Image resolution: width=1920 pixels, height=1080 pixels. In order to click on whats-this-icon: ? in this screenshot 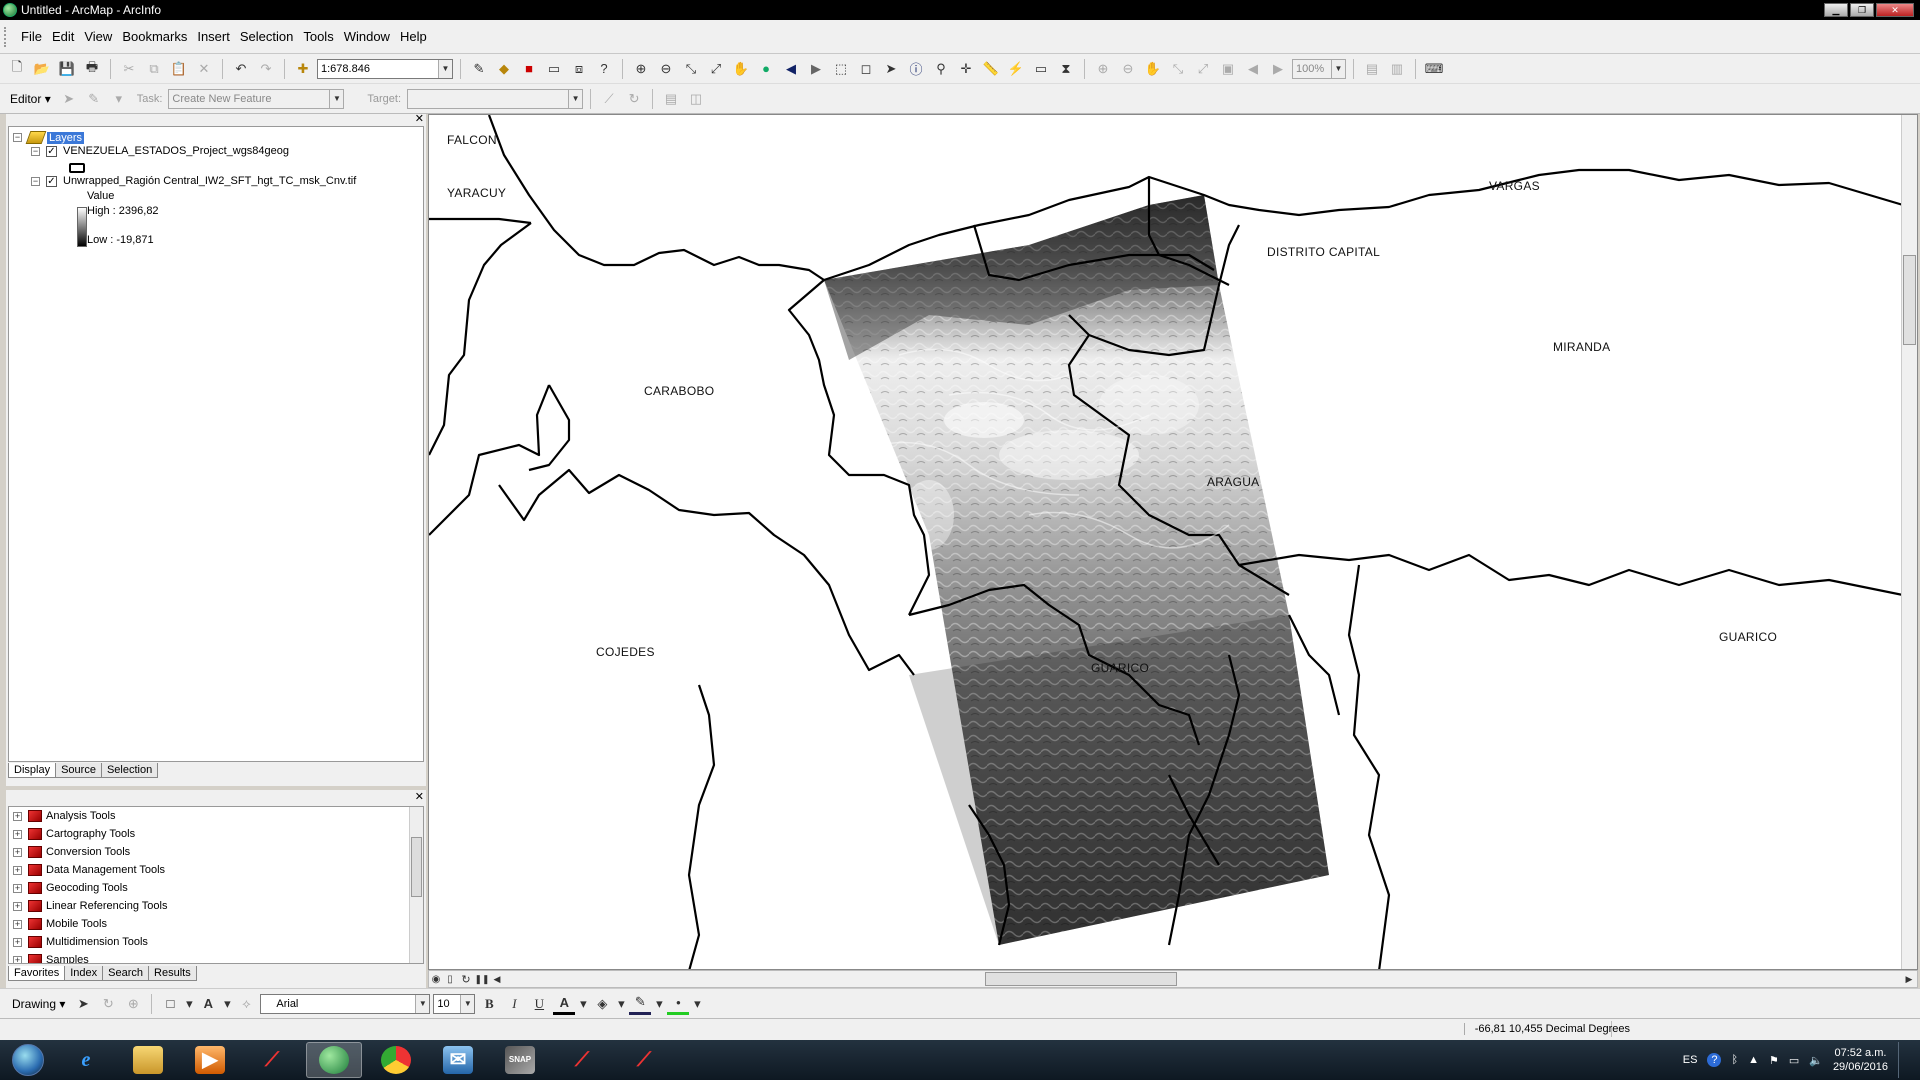, I will do `click(604, 69)`.